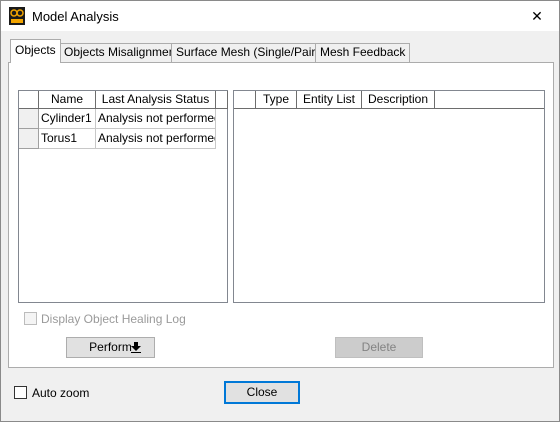 This screenshot has height=422, width=560. I want to click on table-cell-name: Cylinder1, so click(67, 119).